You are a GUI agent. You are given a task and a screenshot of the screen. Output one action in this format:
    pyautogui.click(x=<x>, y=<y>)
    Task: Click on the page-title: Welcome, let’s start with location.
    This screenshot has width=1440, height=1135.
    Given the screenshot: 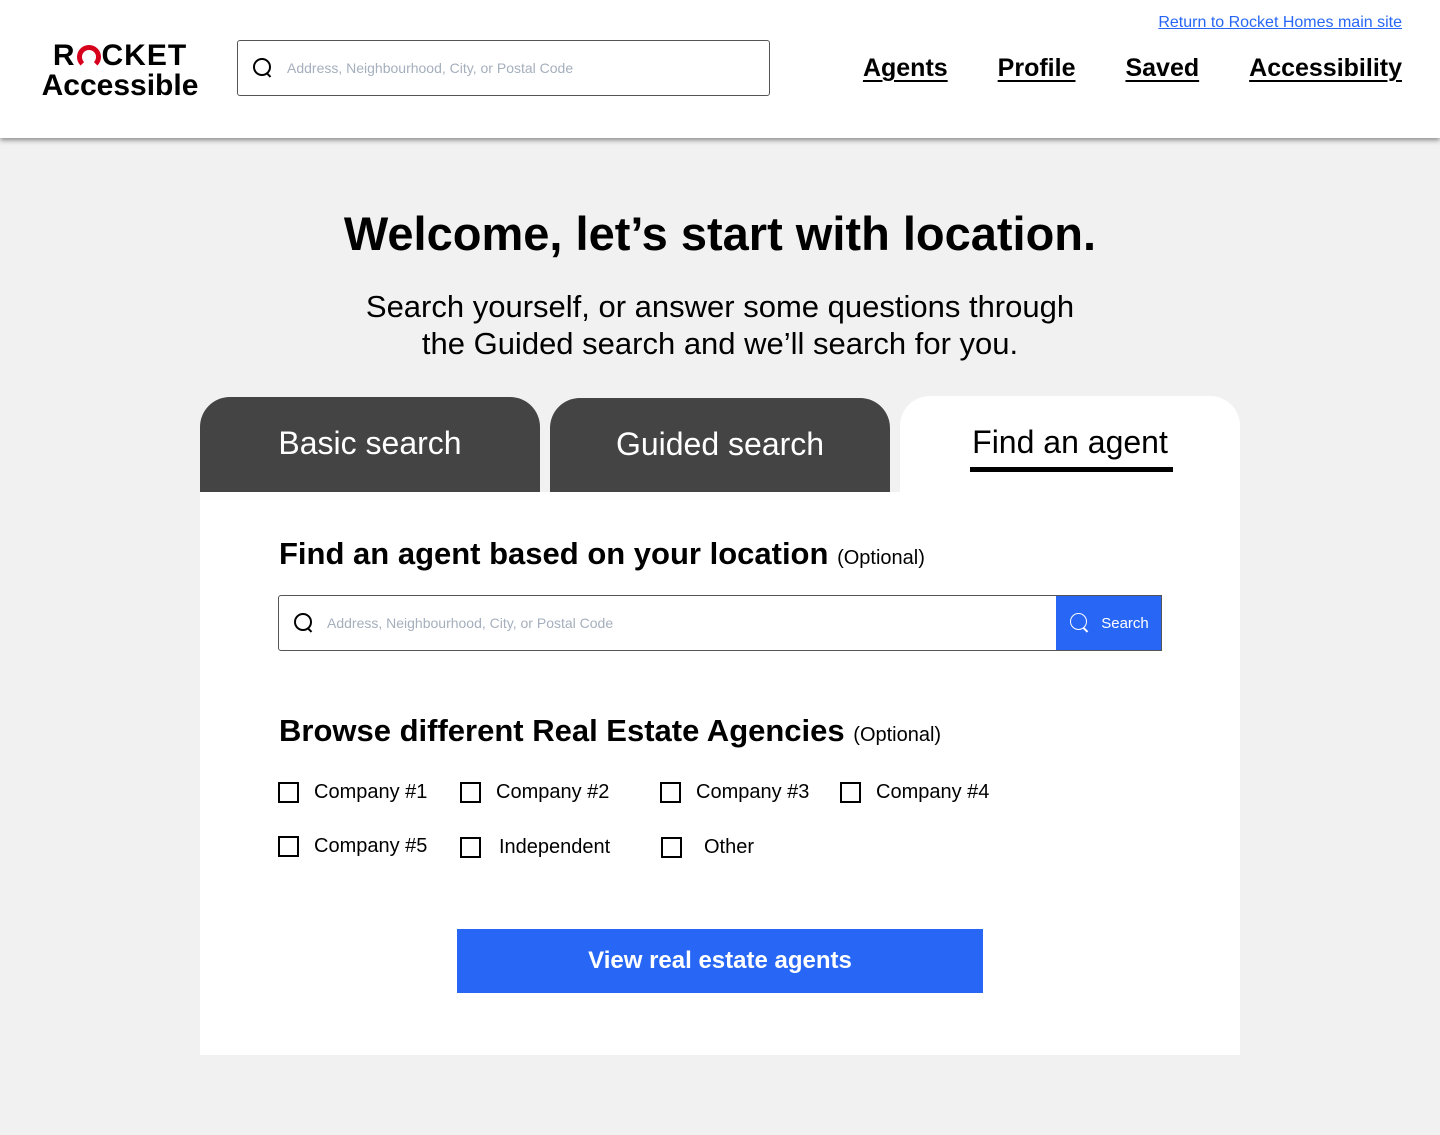 What is the action you would take?
    pyautogui.click(x=720, y=233)
    